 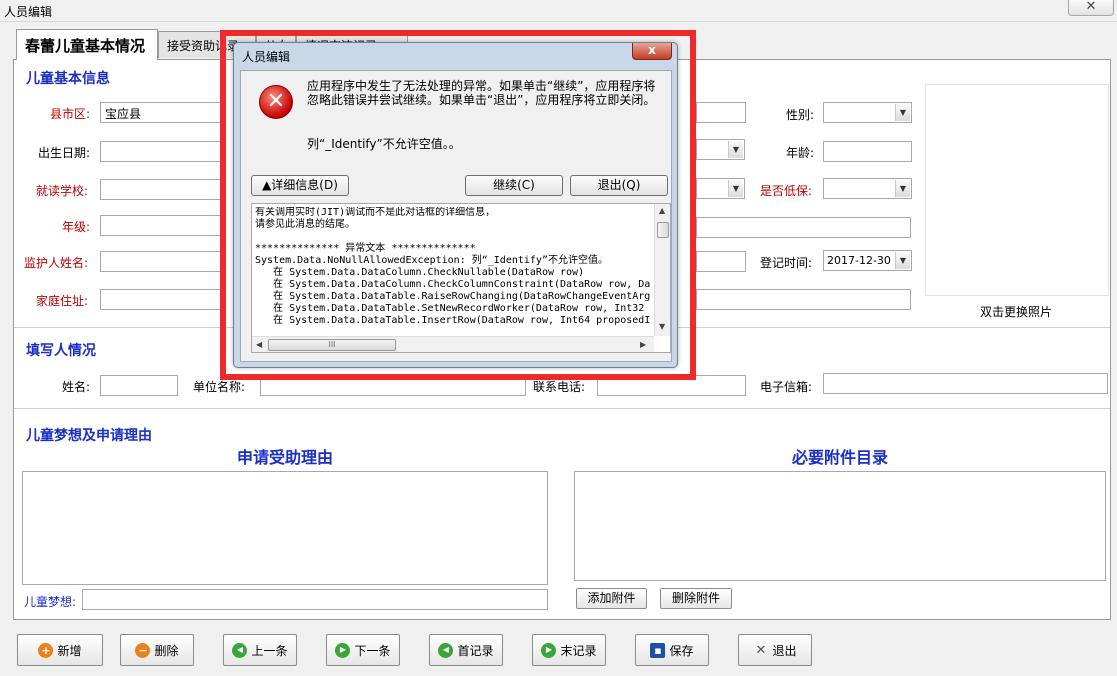 I want to click on email-label: 电子信箱:, so click(x=786, y=387).